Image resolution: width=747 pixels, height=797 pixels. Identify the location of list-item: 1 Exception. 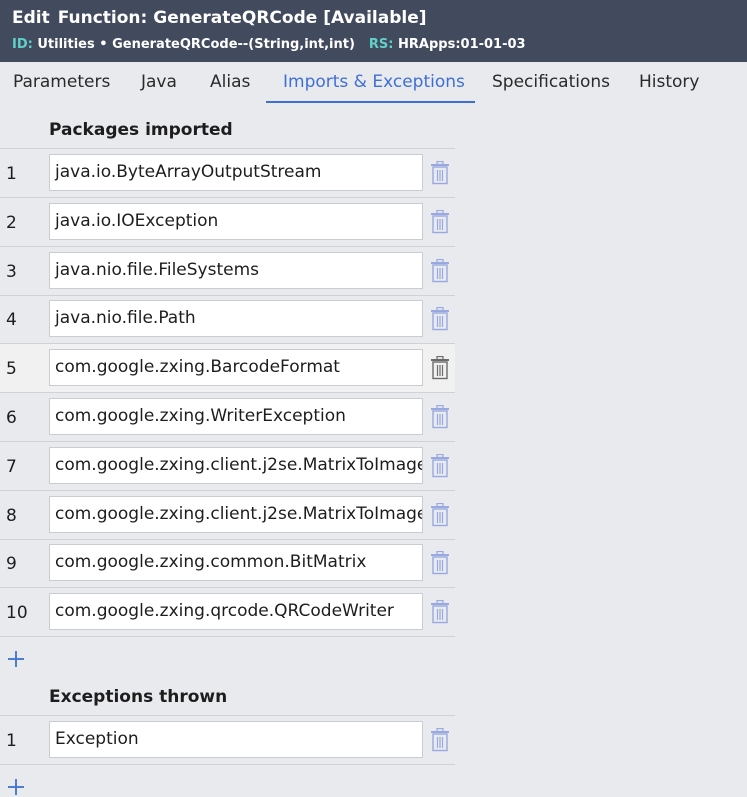
(227, 740).